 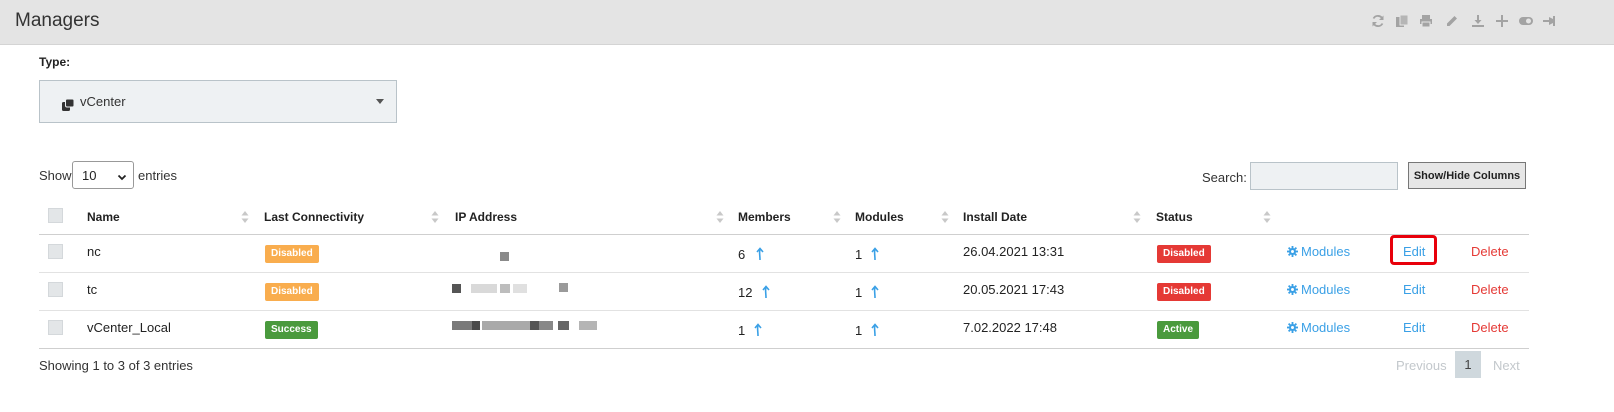 What do you see at coordinates (742, 330) in the screenshot?
I see `members-count: 1` at bounding box center [742, 330].